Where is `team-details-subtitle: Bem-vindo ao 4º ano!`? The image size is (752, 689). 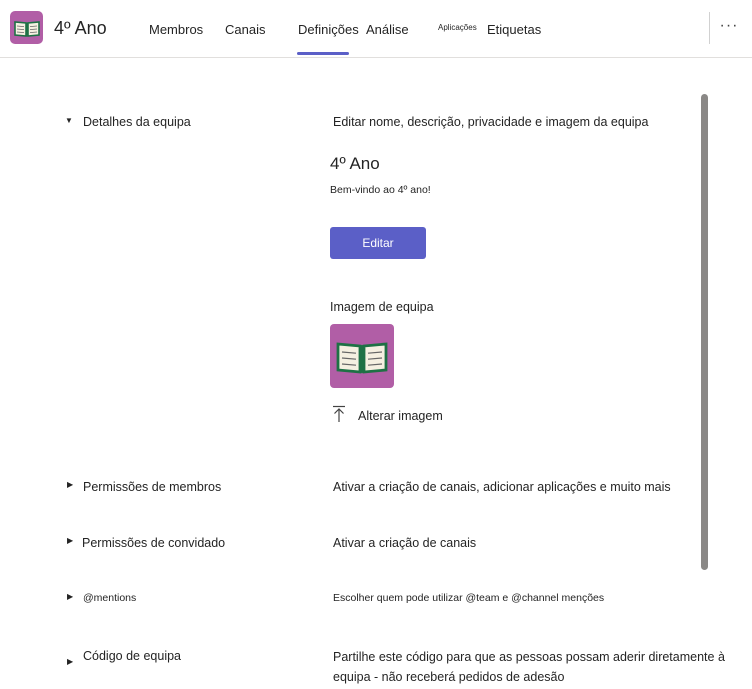 team-details-subtitle: Bem-vindo ao 4º ano! is located at coordinates (380, 190).